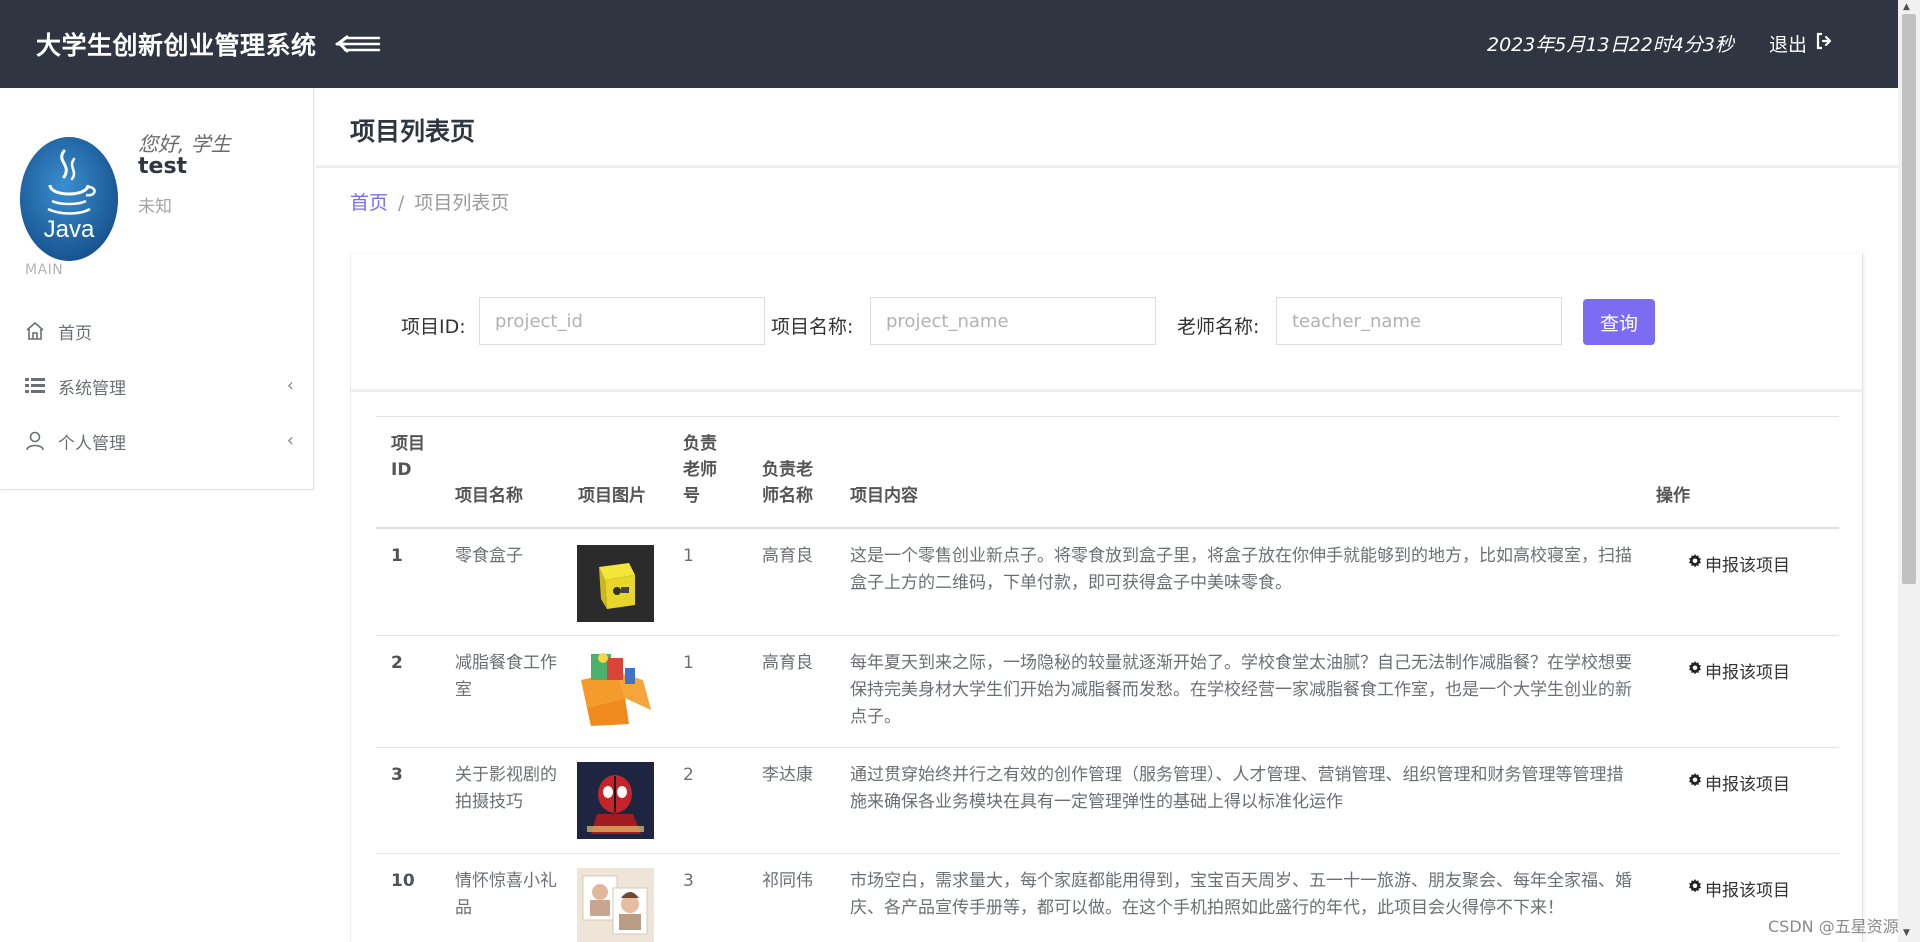 The height and width of the screenshot is (942, 1920). I want to click on scroll-down-arrow-icon: ▼, so click(1906, 933).